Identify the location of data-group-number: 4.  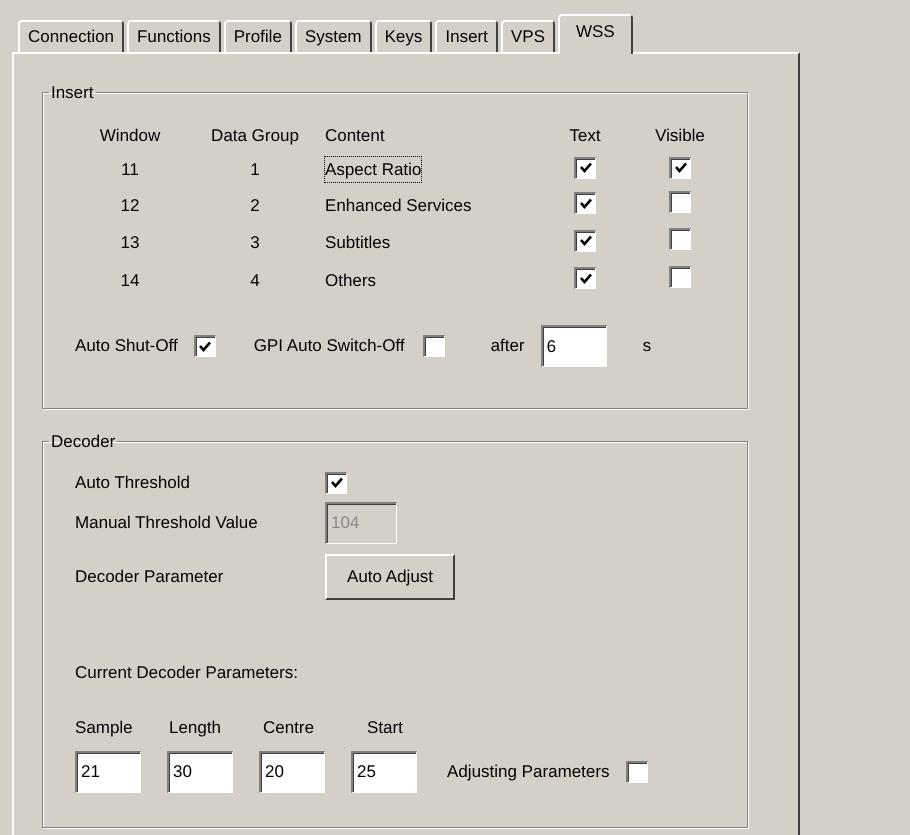
(255, 281).